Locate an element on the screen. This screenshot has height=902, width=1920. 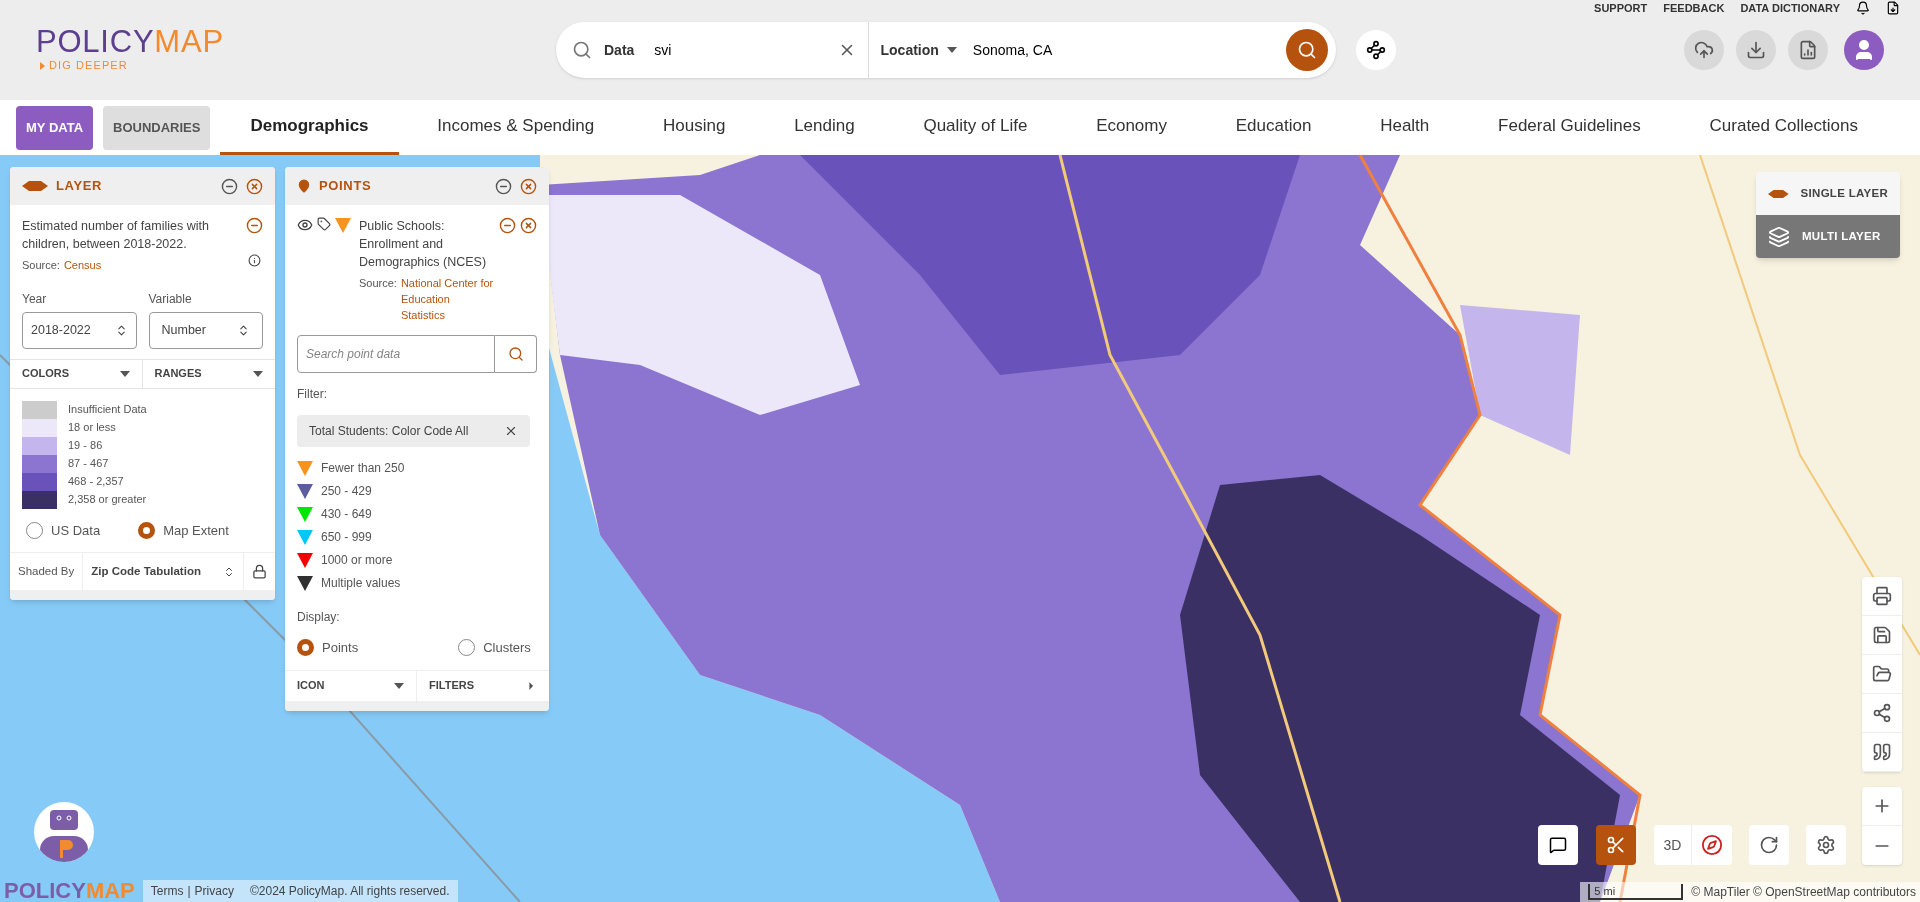
legend-label: Insufficient Data is located at coordinates (107, 410).